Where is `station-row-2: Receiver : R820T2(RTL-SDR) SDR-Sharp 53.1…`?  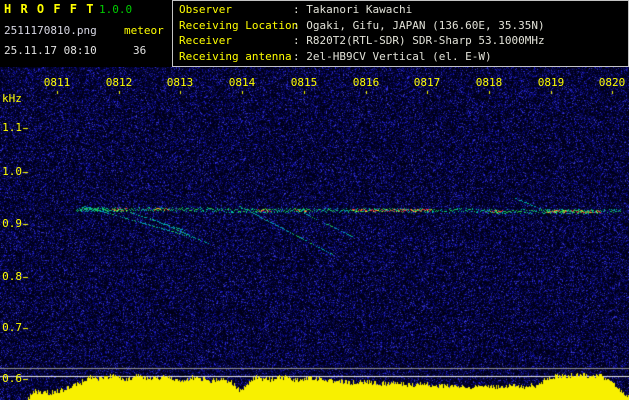 station-row-2: Receiver : R820T2(RTL-SDR) SDR-Sharp 53.1… is located at coordinates (403, 41).